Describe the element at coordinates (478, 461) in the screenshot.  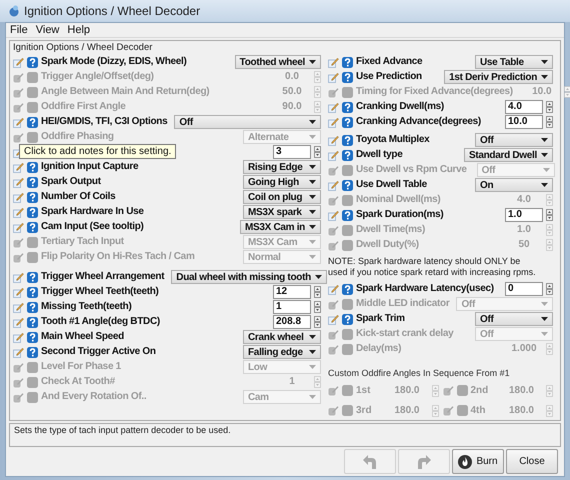
I see `burn-button: Burn` at that location.